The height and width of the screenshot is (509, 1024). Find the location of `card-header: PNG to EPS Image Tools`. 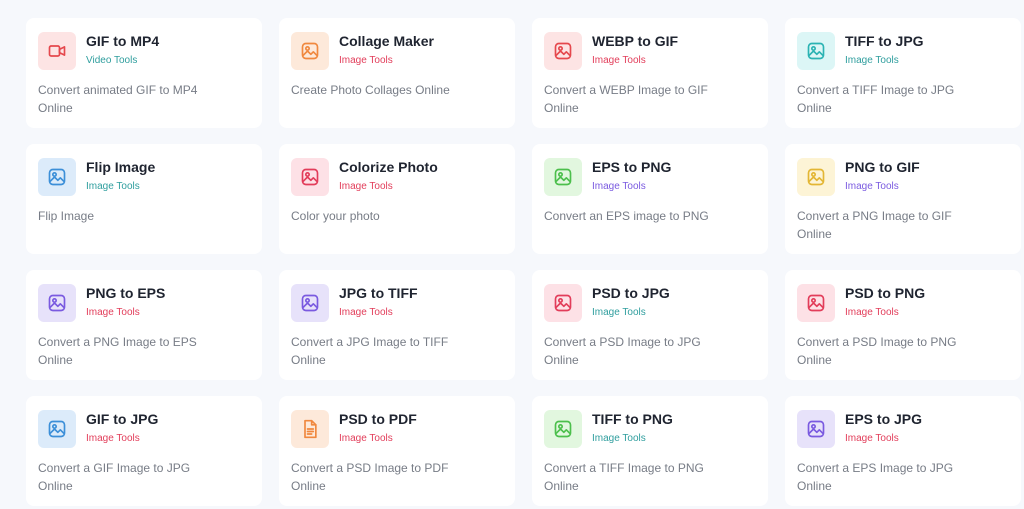

card-header: PNG to EPS Image Tools is located at coordinates (144, 303).